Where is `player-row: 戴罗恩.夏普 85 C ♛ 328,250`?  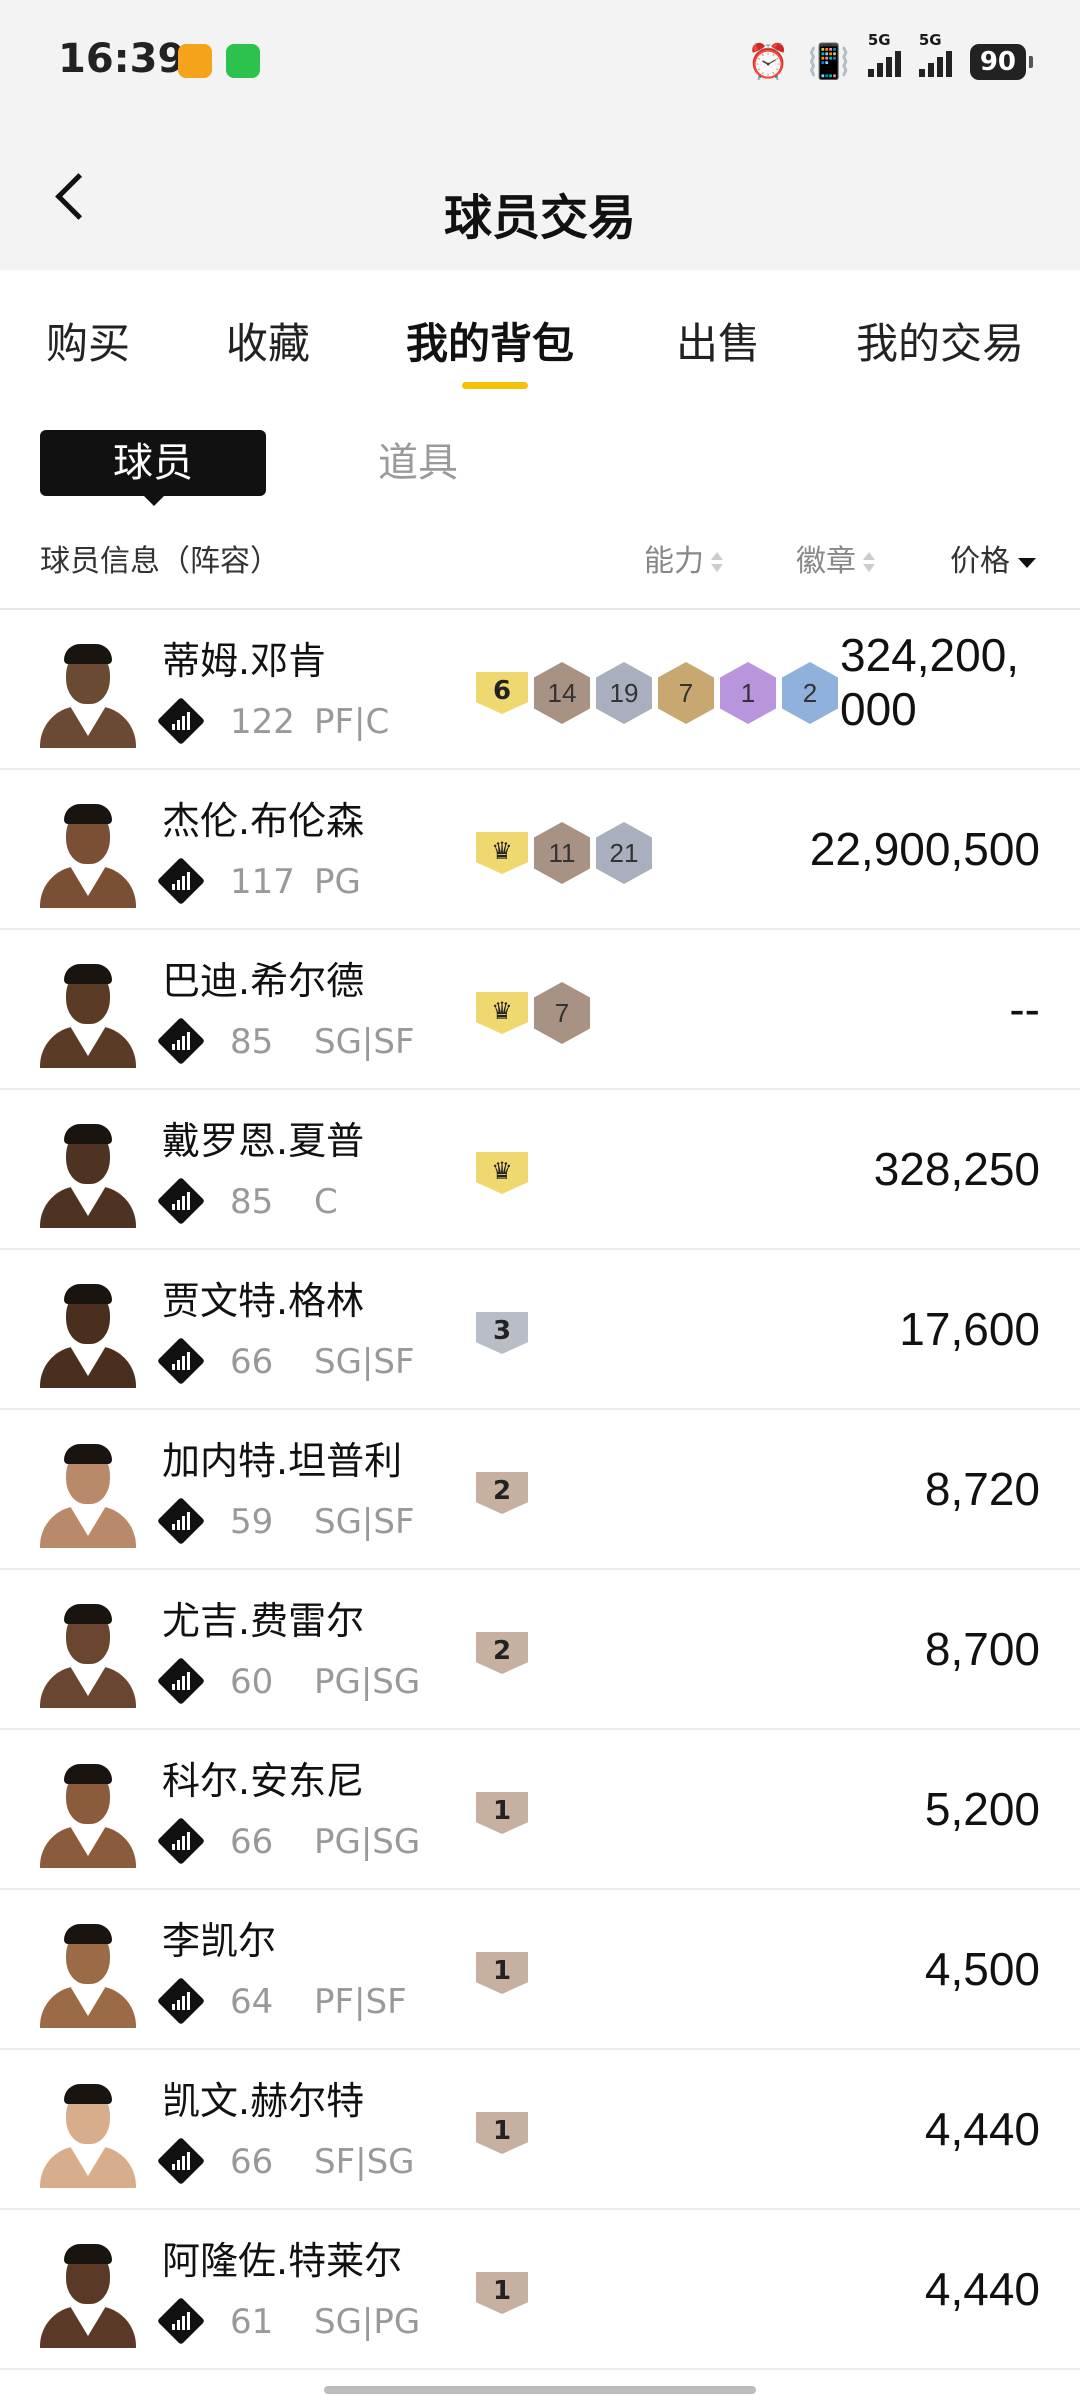 player-row: 戴罗恩.夏普 85 C ♛ 328,250 is located at coordinates (540, 1170).